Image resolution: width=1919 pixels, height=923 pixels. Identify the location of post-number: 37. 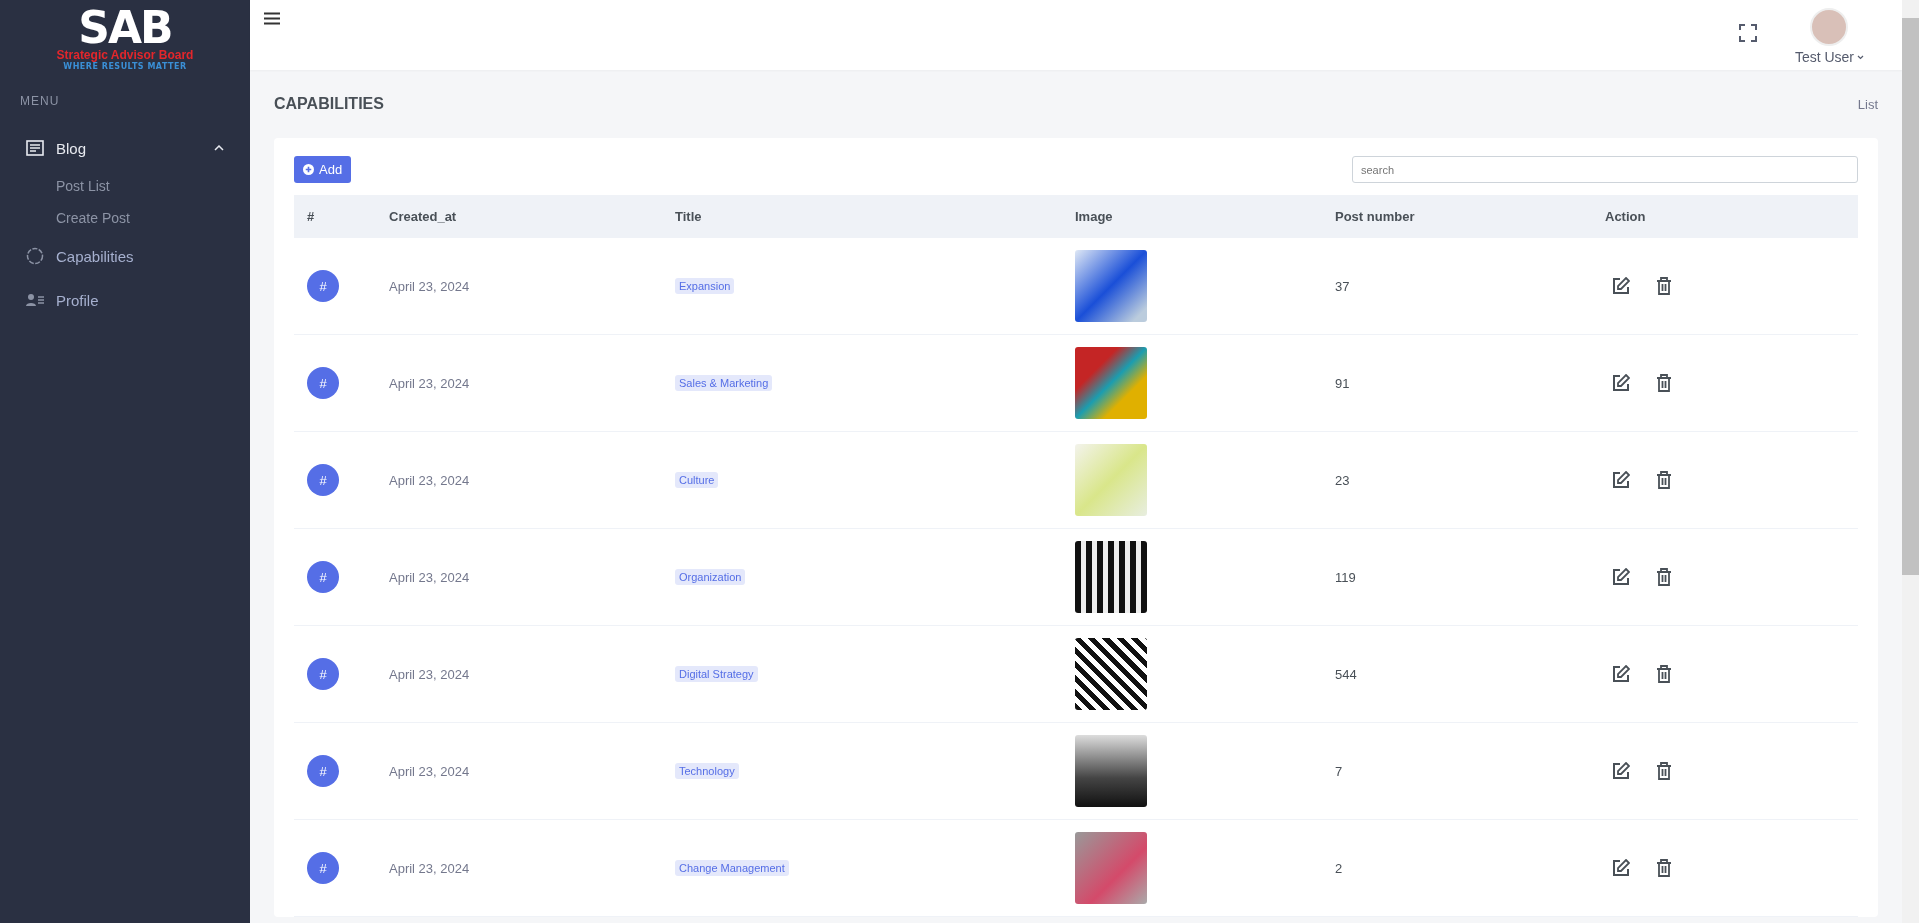
(1342, 286).